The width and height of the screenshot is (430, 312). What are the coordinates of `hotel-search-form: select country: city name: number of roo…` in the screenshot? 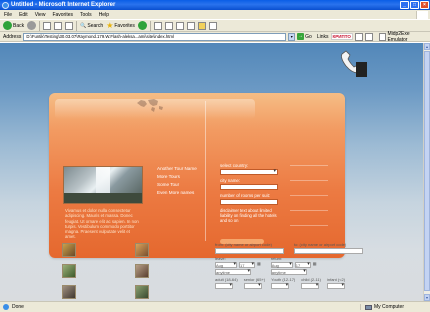 It's located at (260, 193).